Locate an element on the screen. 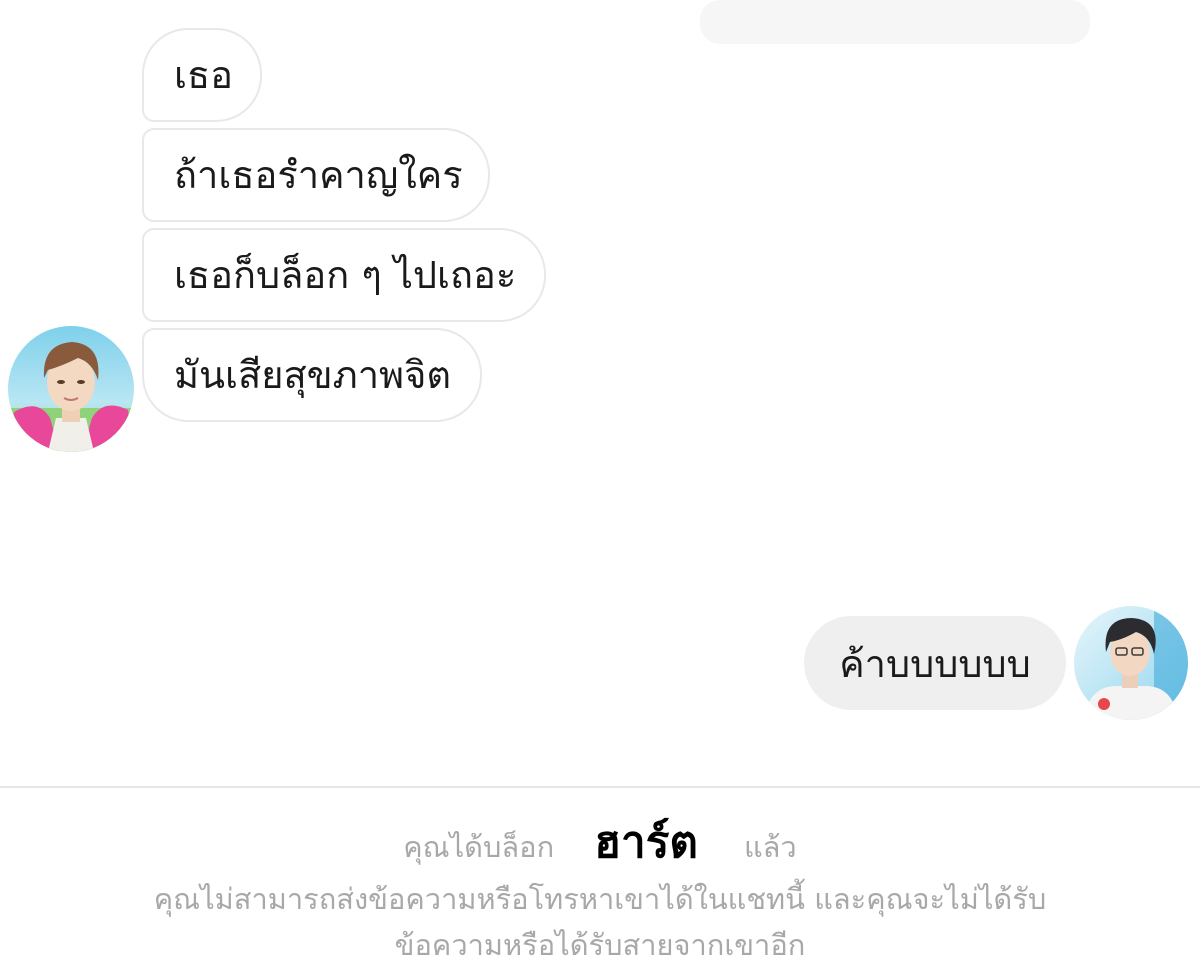 The width and height of the screenshot is (1200, 976). user-avatar-illustration-icon is located at coordinates (1131, 663).